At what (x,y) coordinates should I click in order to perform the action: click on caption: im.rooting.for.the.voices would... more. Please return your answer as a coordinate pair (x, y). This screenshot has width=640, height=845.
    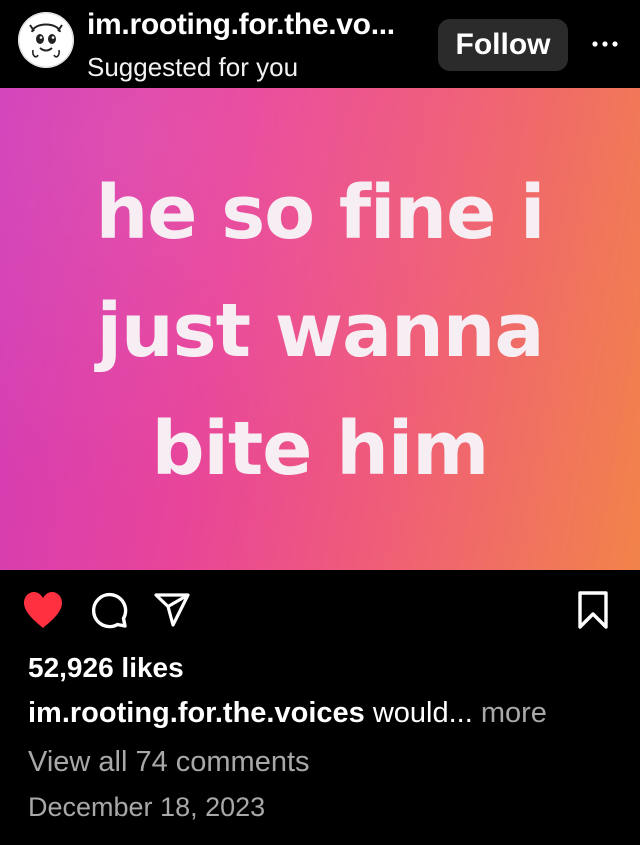
    Looking at the image, I should click on (287, 713).